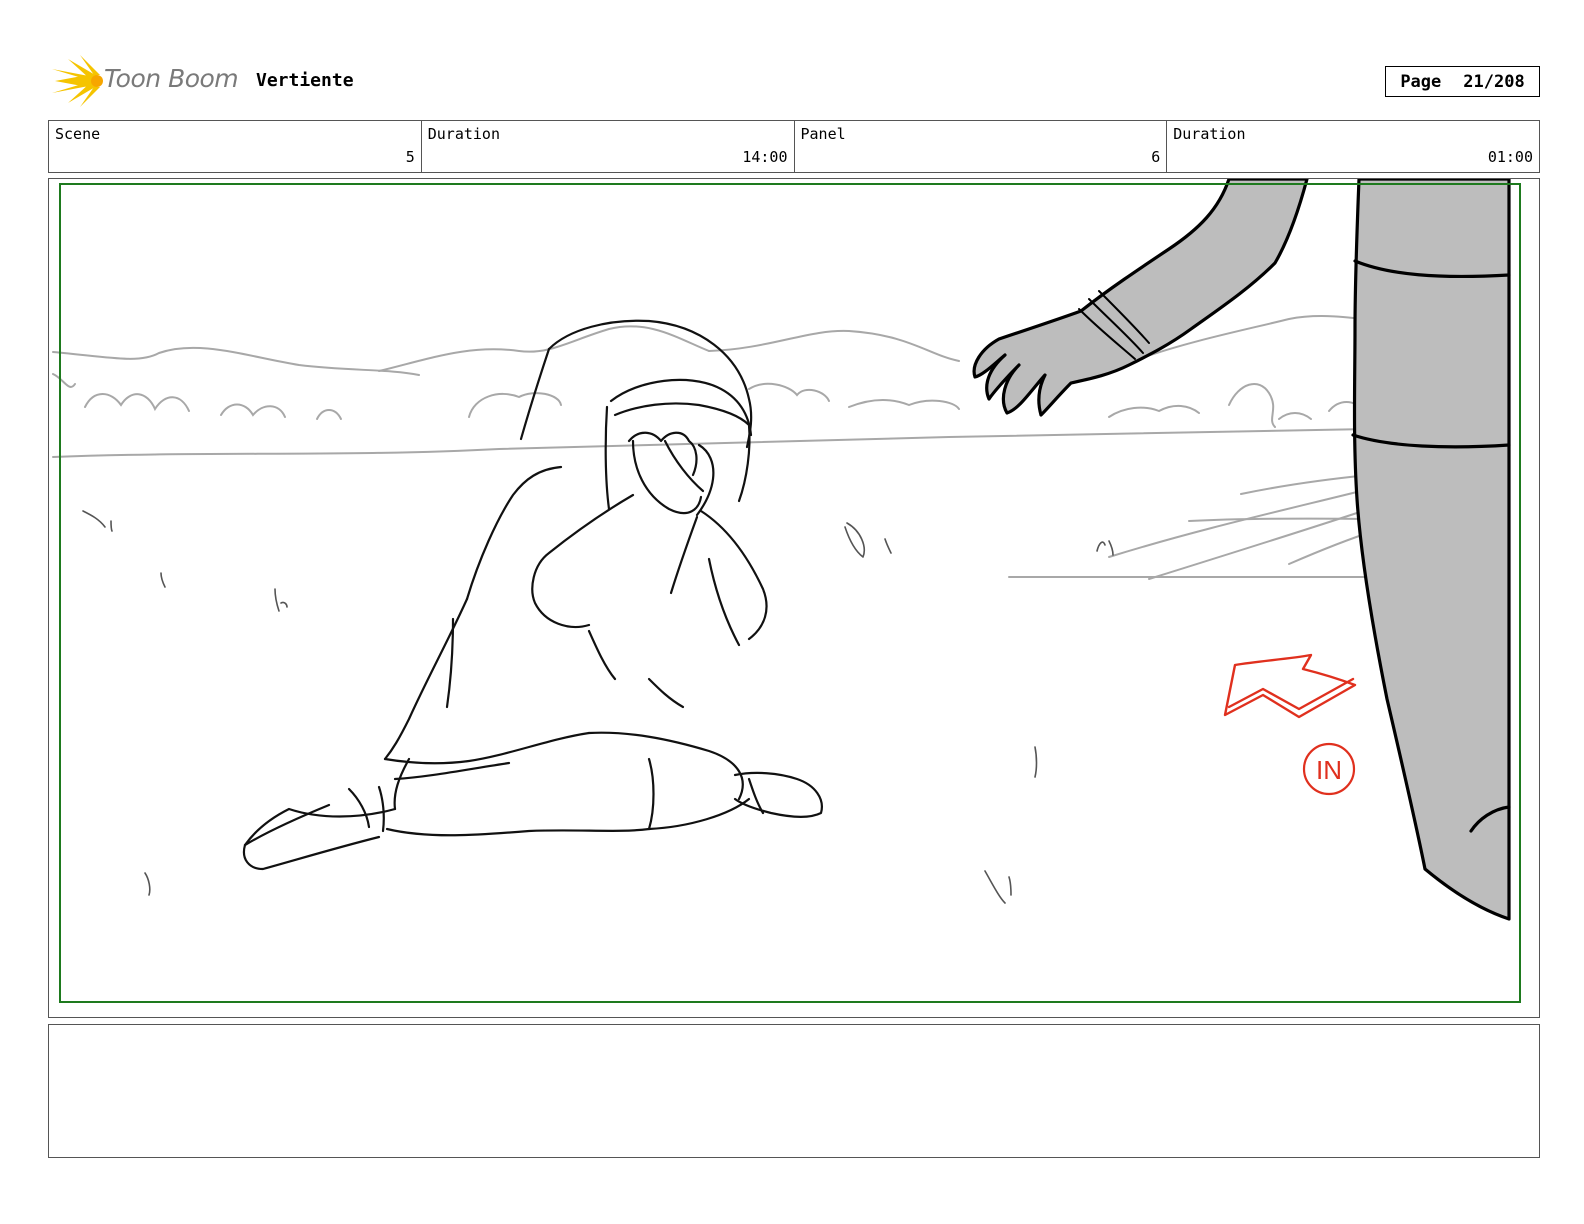 The image size is (1584, 1224). I want to click on panel-cell: Panel 6, so click(981, 146).